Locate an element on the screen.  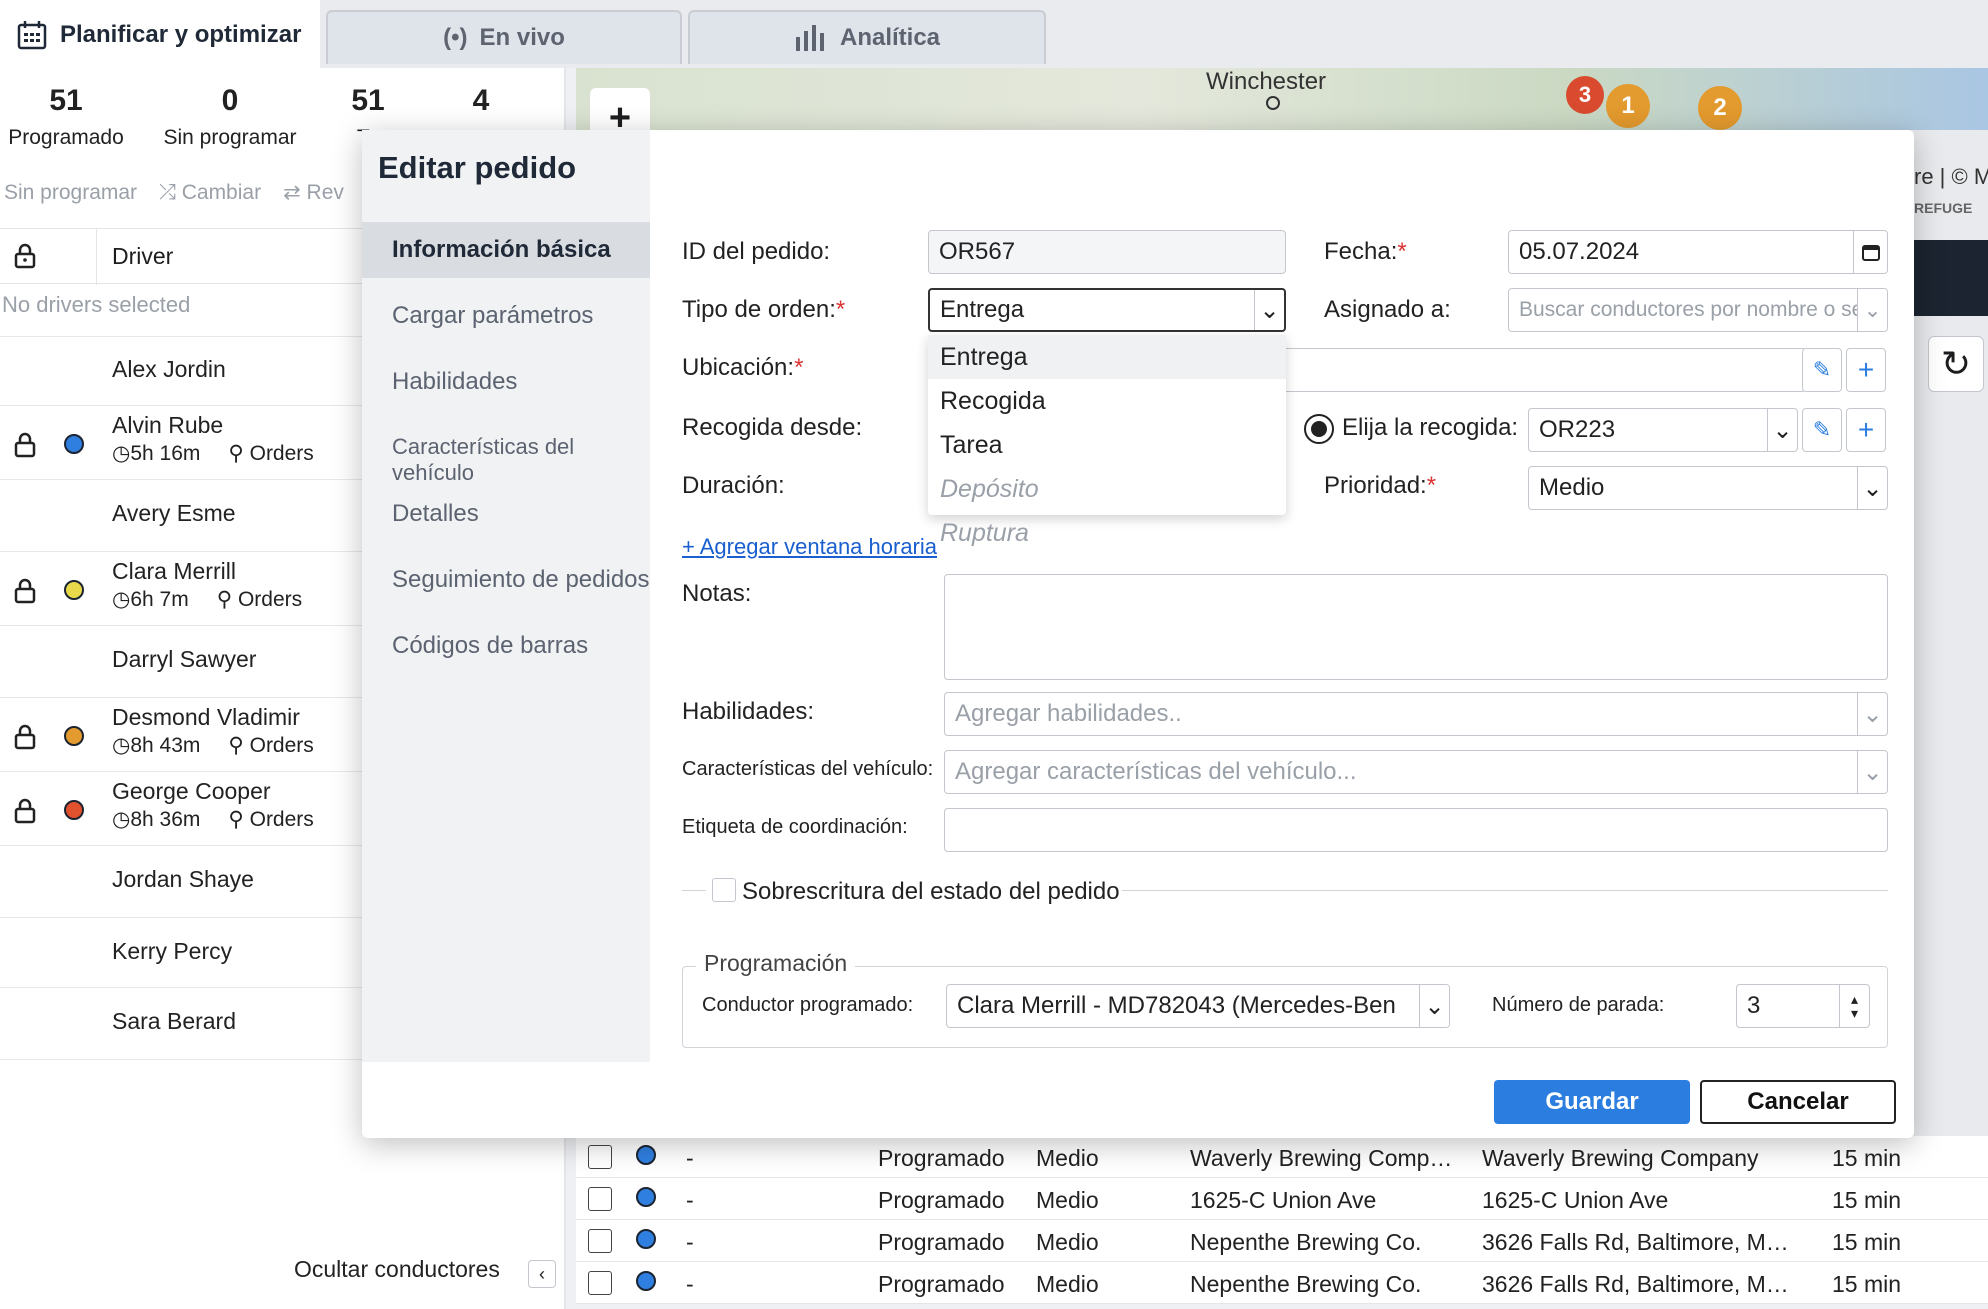
tab-plan-optimize: Planificar y optimizar is located at coordinates (160, 34).